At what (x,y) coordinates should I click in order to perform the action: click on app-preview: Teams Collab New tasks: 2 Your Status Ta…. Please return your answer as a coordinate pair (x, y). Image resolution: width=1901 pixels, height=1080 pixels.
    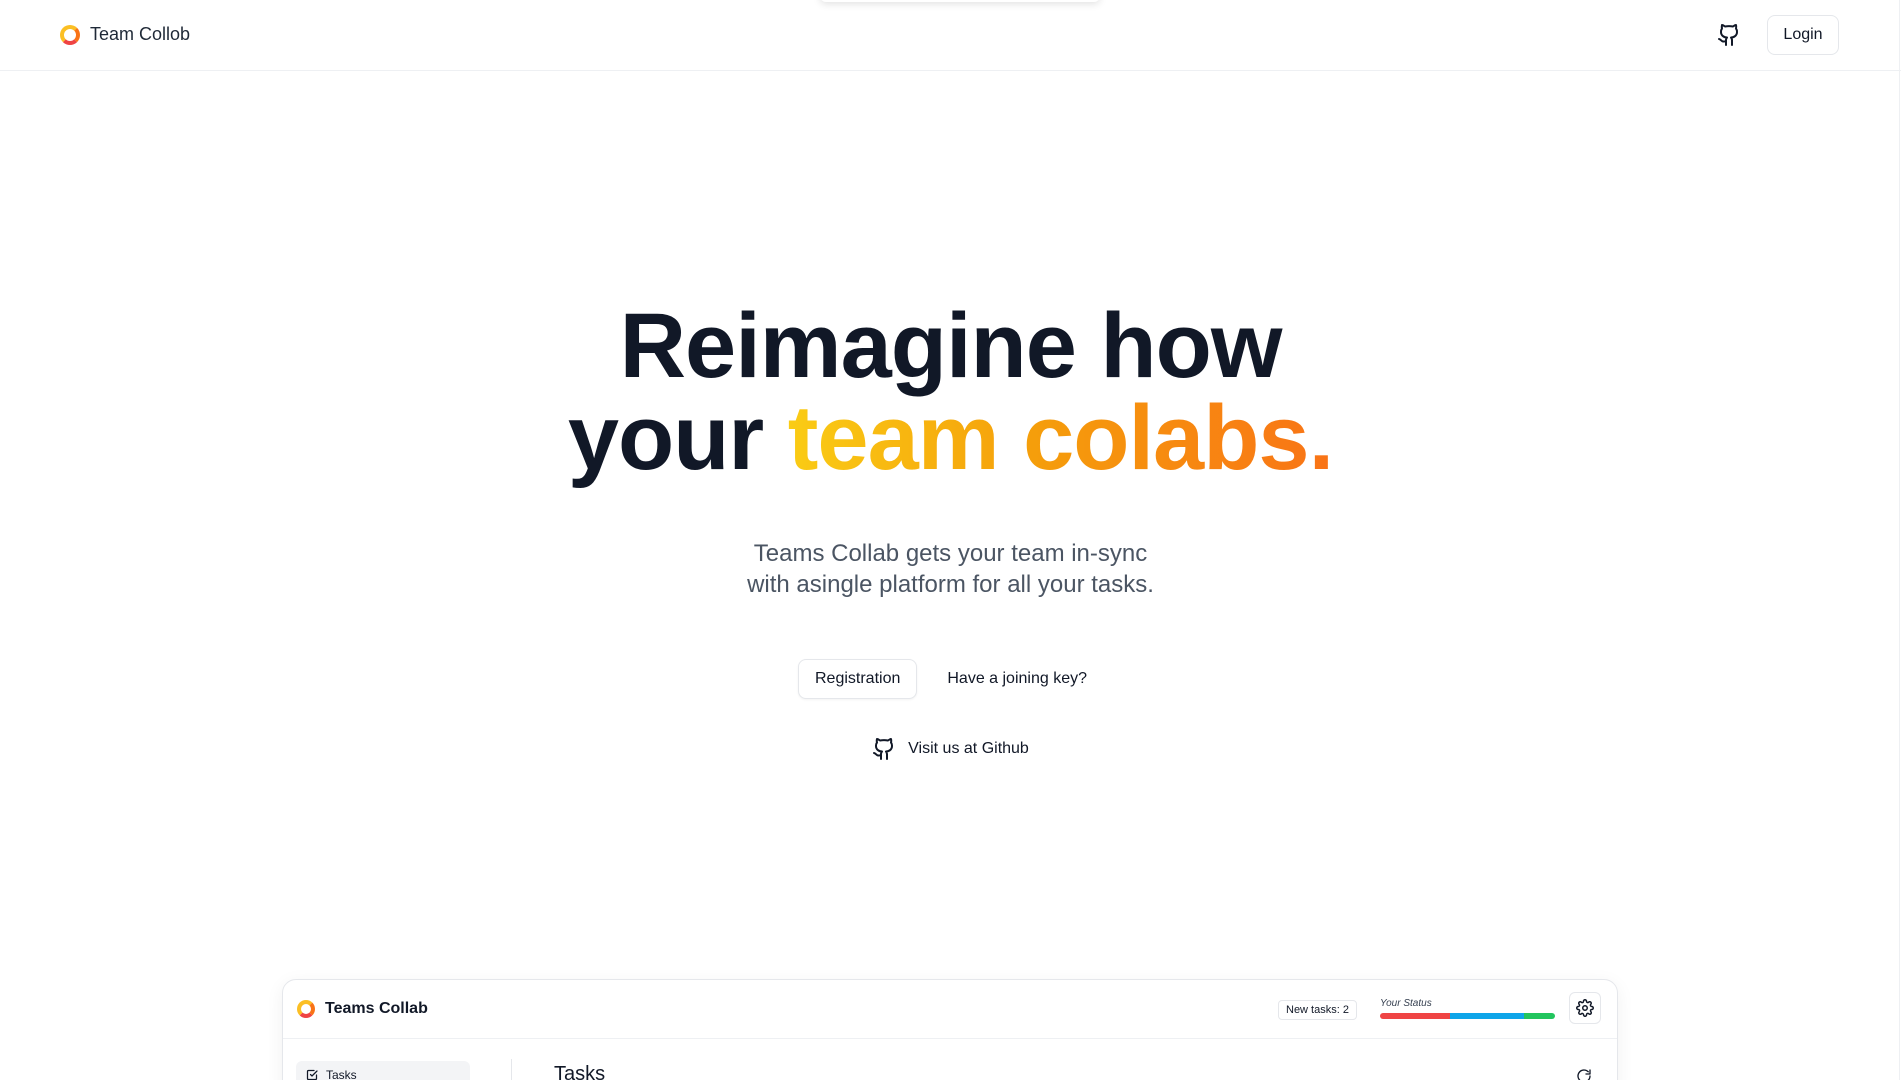
    Looking at the image, I should click on (950, 1029).